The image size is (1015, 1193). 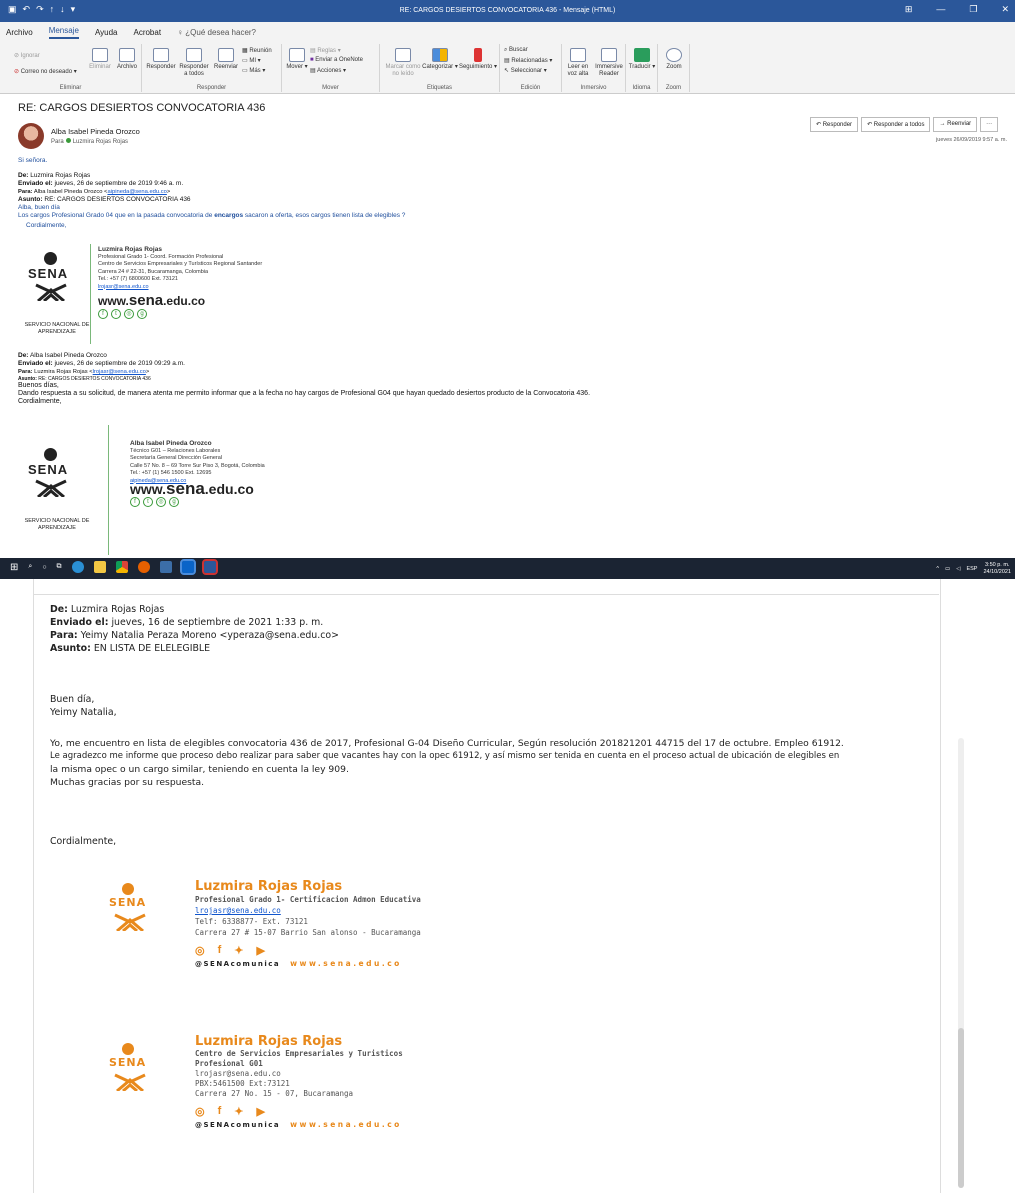 What do you see at coordinates (194, 63) in the screenshot?
I see `reply-all-button: Responder a todos` at bounding box center [194, 63].